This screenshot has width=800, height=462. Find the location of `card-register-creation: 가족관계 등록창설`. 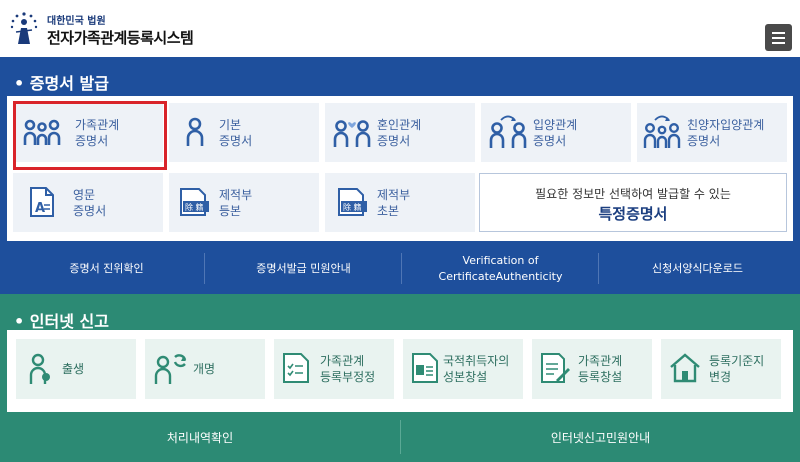

card-register-creation: 가족관계 등록창설 is located at coordinates (592, 369).